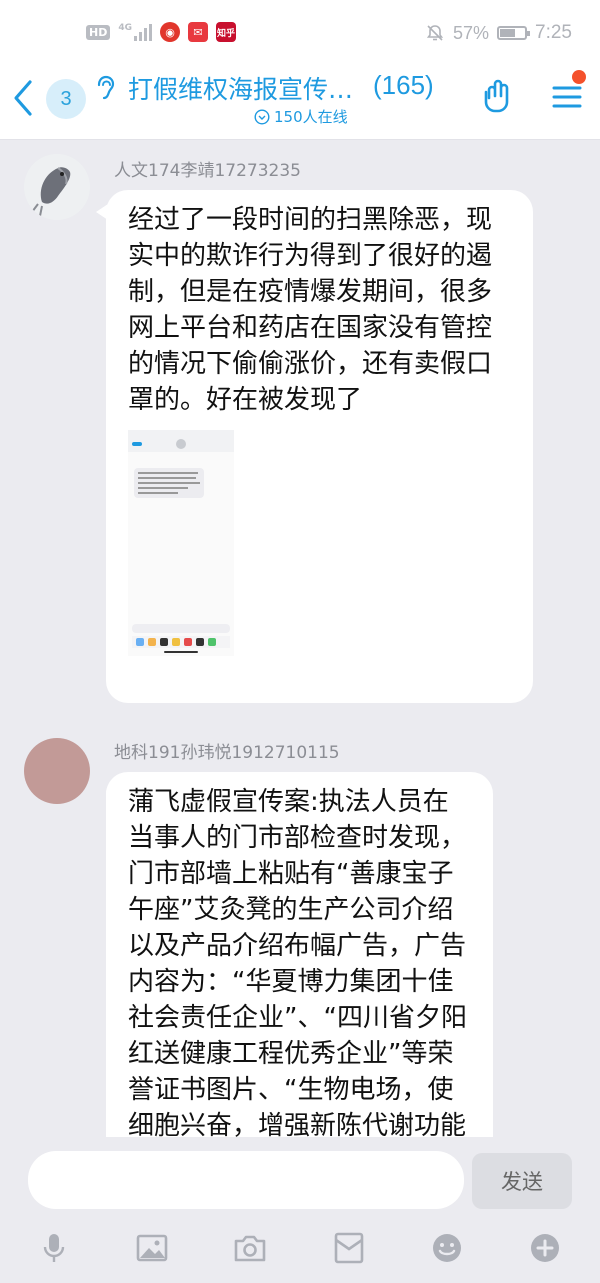 Image resolution: width=600 pixels, height=1283 pixels. Describe the element at coordinates (553, 32) in the screenshot. I see `clock: 7:25` at that location.